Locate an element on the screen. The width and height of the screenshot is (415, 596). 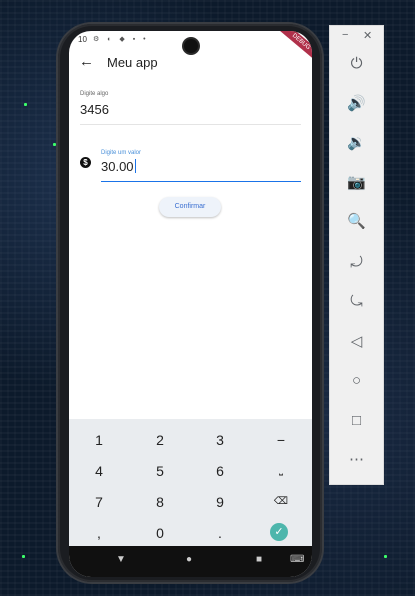
camera-icon: 📷 is located at coordinates (356, 183).